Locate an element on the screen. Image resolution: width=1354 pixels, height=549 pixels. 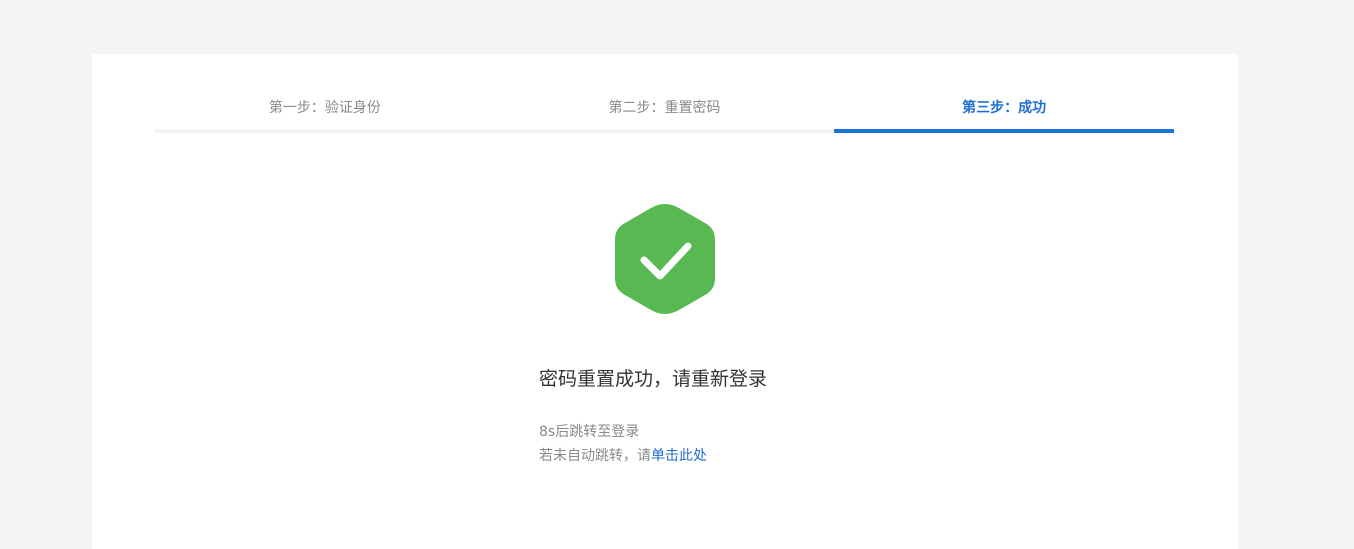
redirect-countdown: 8s后跳转至登录 is located at coordinates (589, 432).